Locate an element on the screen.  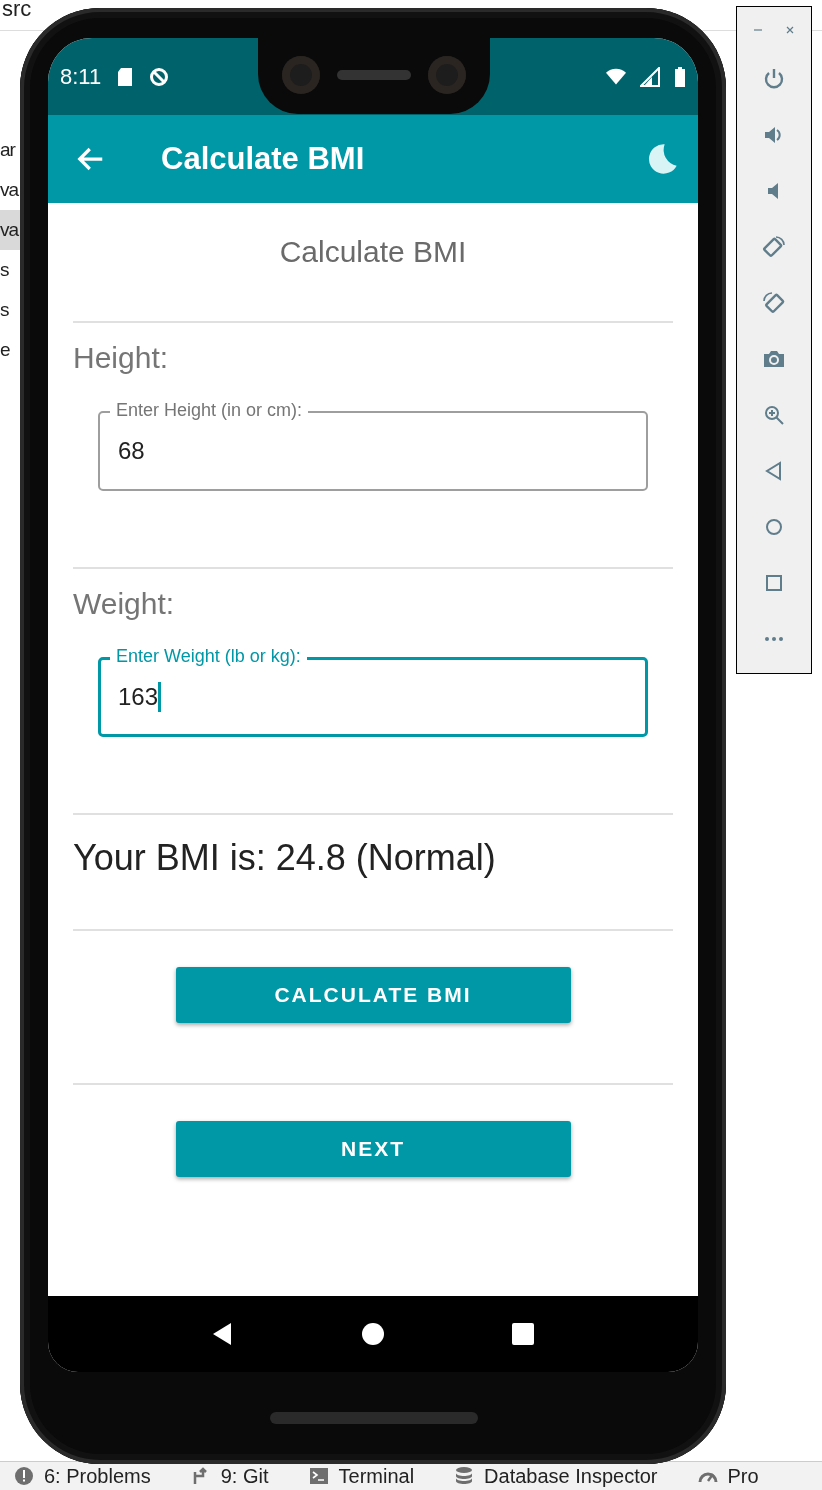
tree-item: ar is located at coordinates (10, 150).